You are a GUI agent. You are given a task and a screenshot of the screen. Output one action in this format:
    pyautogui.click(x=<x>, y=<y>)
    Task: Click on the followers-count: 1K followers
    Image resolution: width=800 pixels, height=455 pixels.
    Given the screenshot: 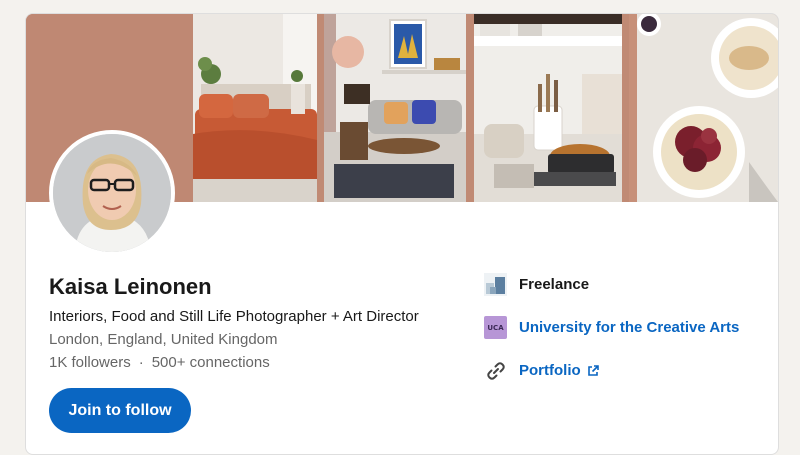 What is the action you would take?
    pyautogui.click(x=90, y=362)
    